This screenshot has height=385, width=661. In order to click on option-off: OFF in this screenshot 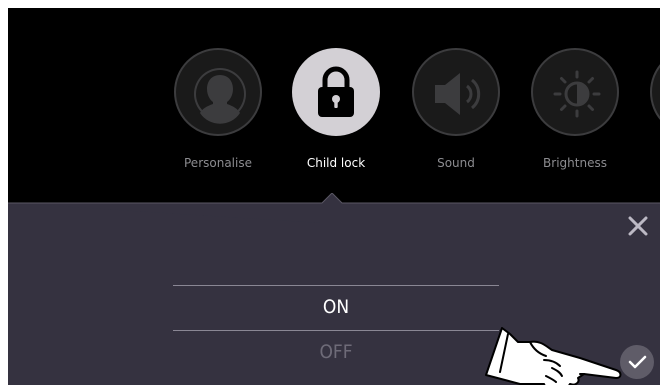, I will do `click(336, 352)`.